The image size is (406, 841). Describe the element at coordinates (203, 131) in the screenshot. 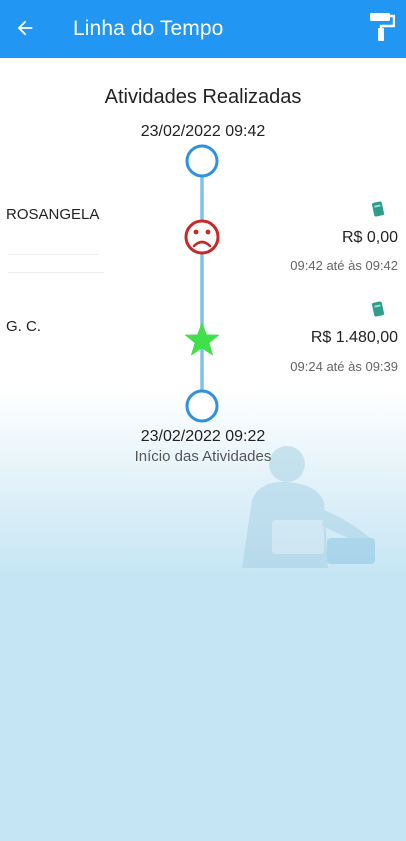

I see `end-datetime: 23/02/2022 09:42` at that location.